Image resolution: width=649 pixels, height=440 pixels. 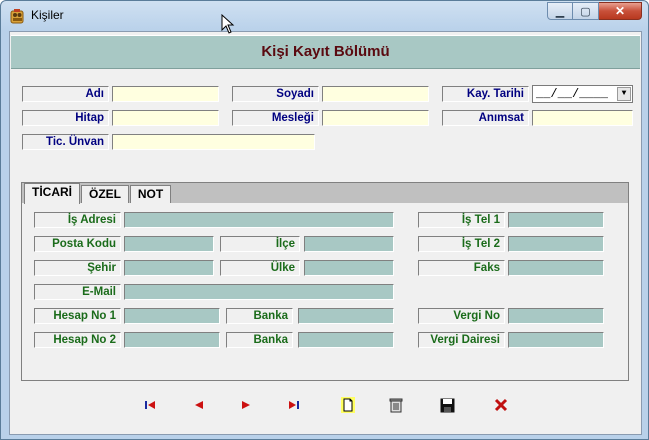 I want to click on ulke-input, so click(x=349, y=268).